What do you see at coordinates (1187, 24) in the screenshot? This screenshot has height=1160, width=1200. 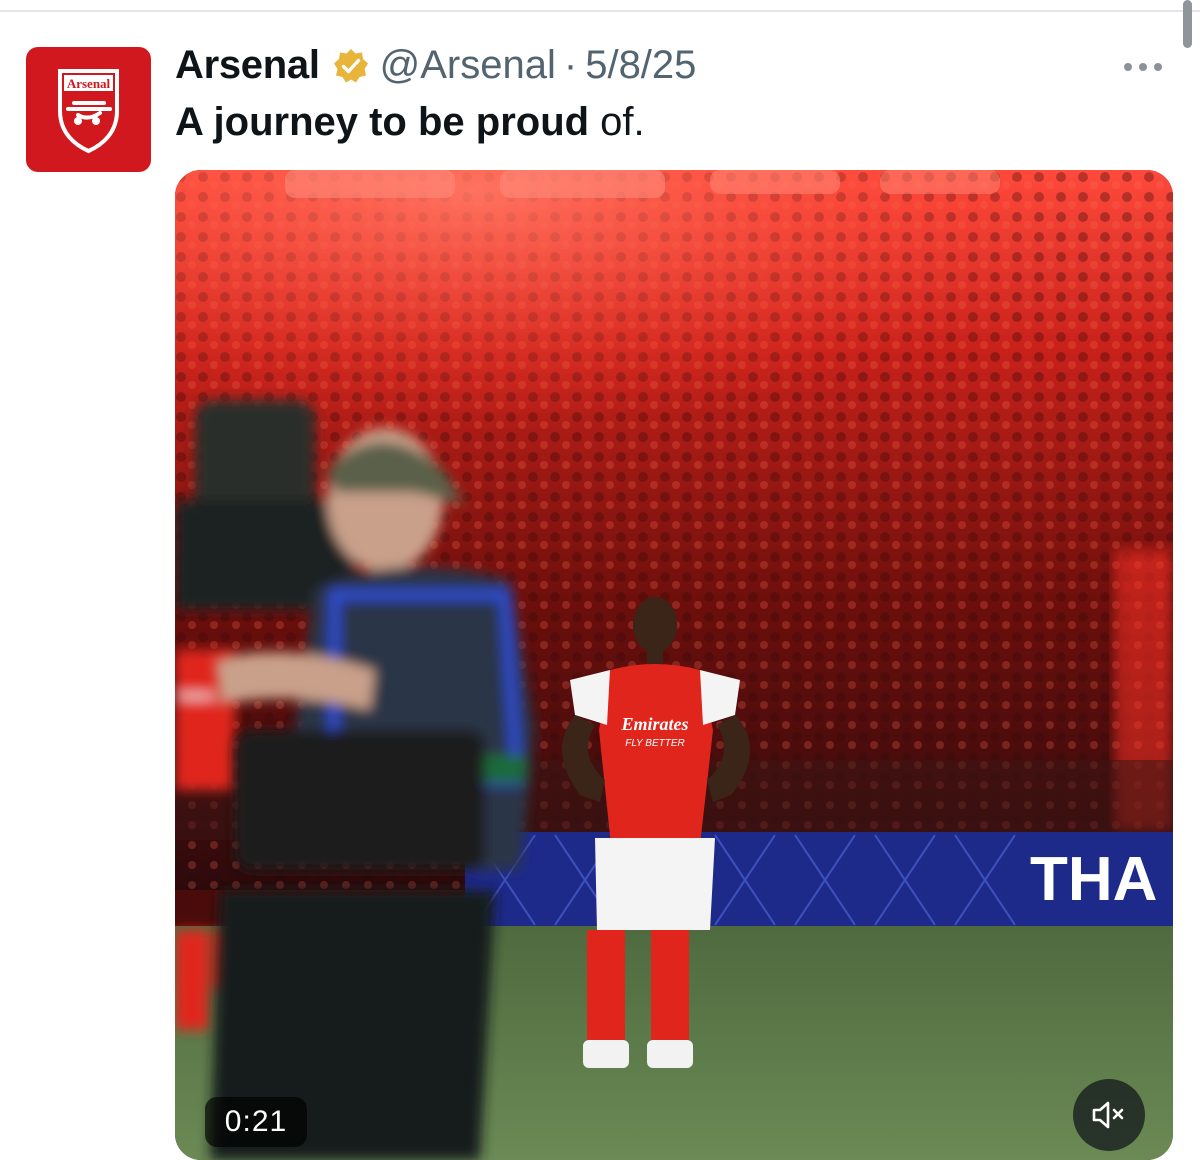 I see `scrollbar-thumb` at bounding box center [1187, 24].